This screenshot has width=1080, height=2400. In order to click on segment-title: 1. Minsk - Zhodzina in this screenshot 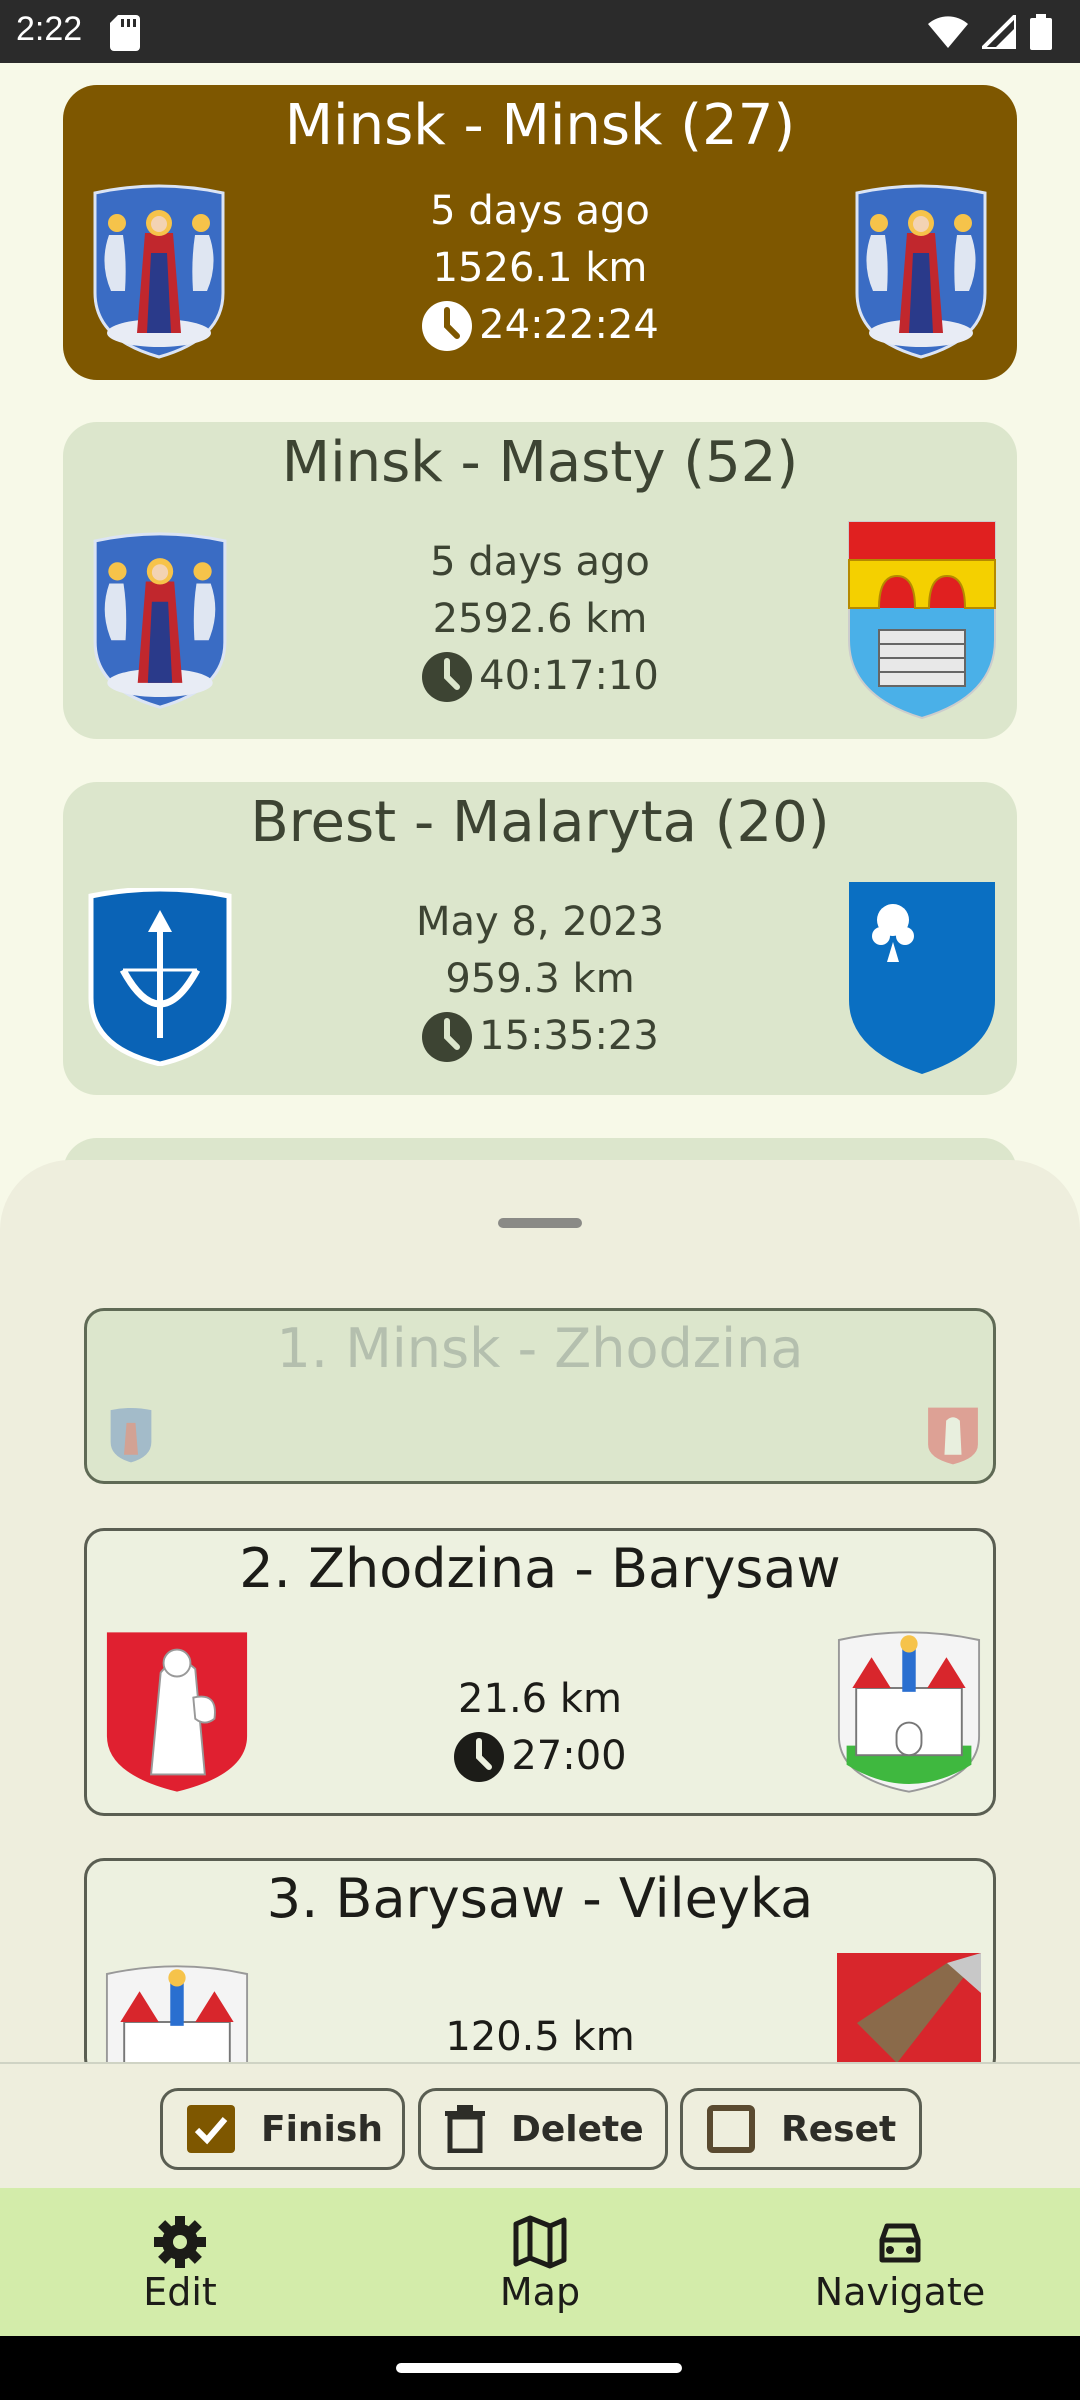, I will do `click(540, 1348)`.